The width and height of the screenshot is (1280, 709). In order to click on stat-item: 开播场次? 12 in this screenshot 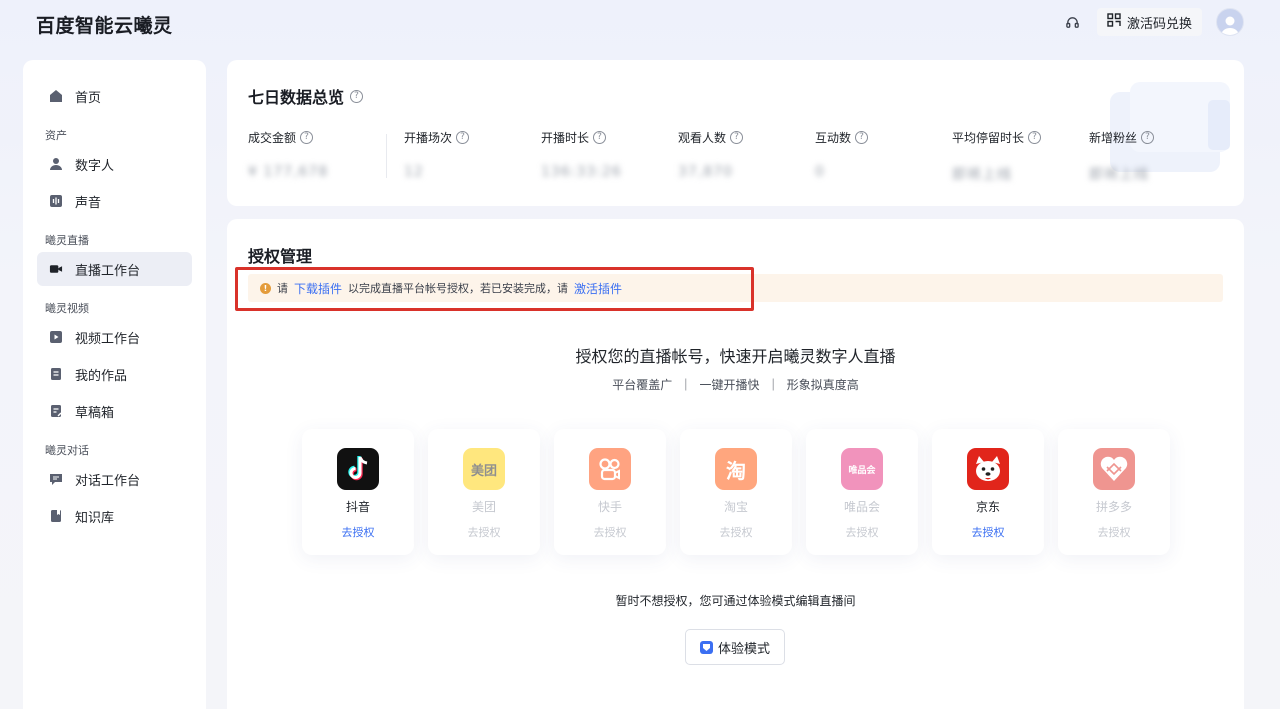, I will do `click(472, 156)`.